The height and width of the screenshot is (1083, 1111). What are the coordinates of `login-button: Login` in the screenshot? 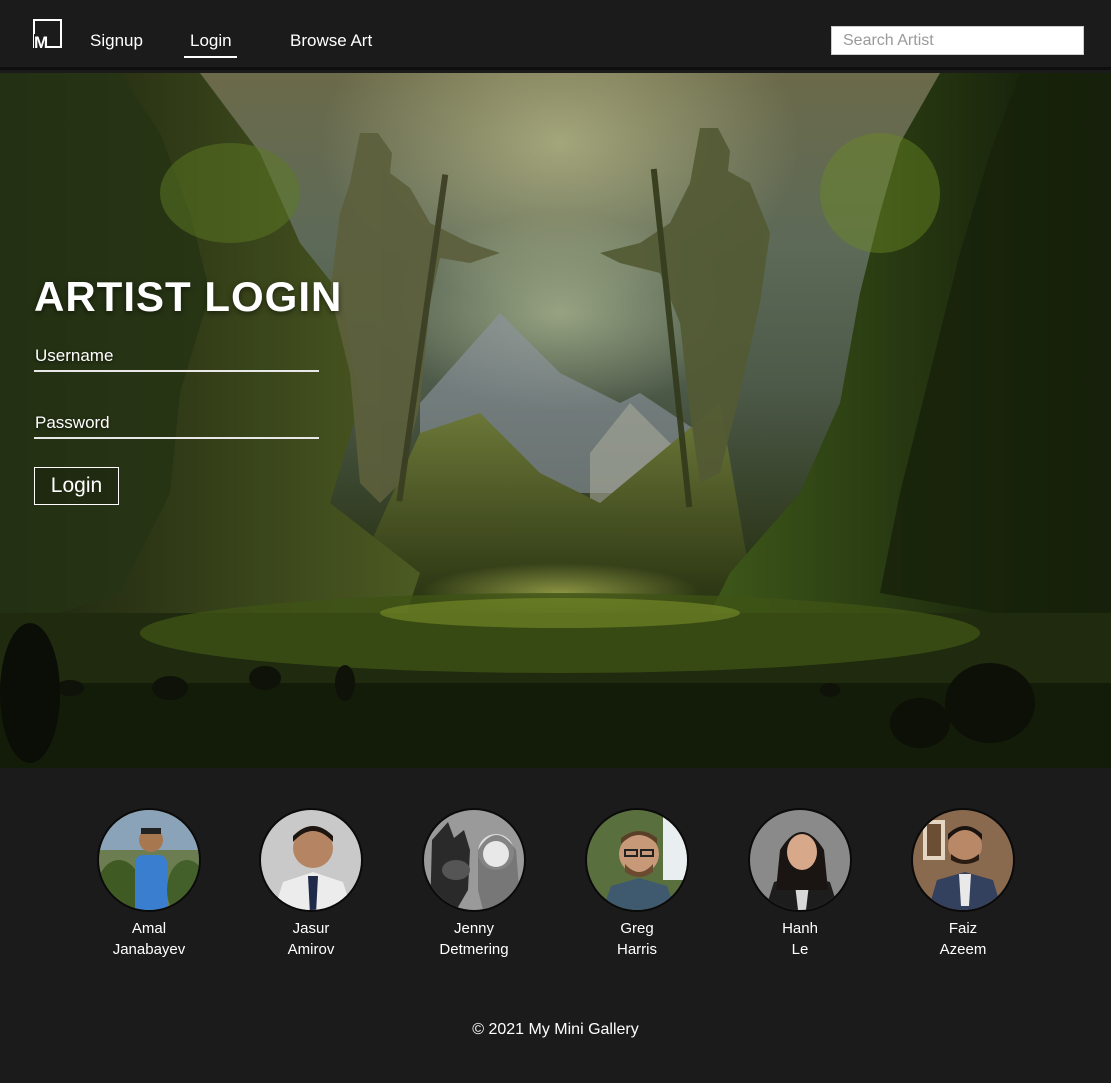 It's located at (76, 486).